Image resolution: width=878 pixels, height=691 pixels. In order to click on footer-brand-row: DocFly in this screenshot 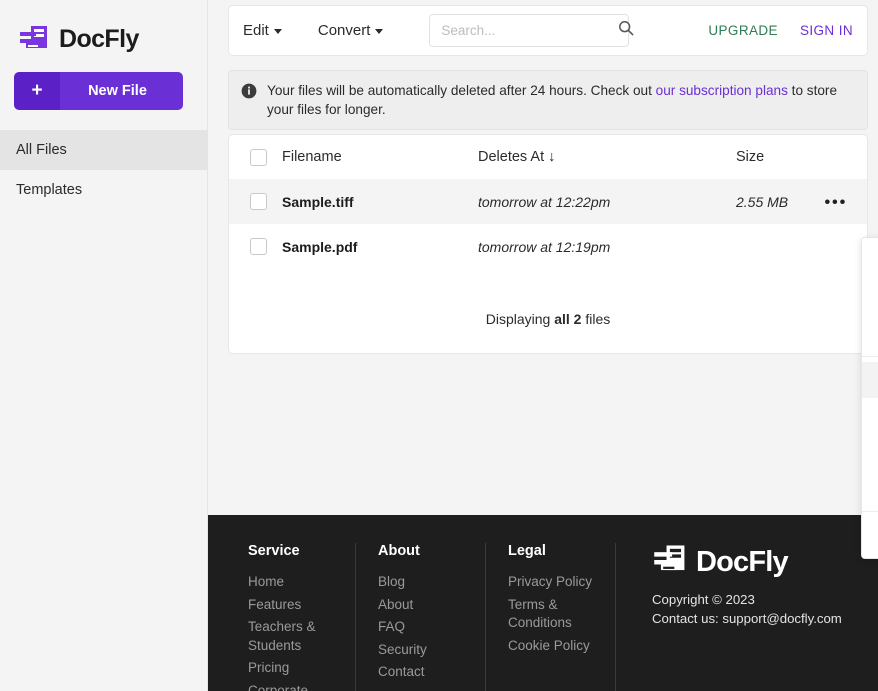, I will do `click(765, 562)`.